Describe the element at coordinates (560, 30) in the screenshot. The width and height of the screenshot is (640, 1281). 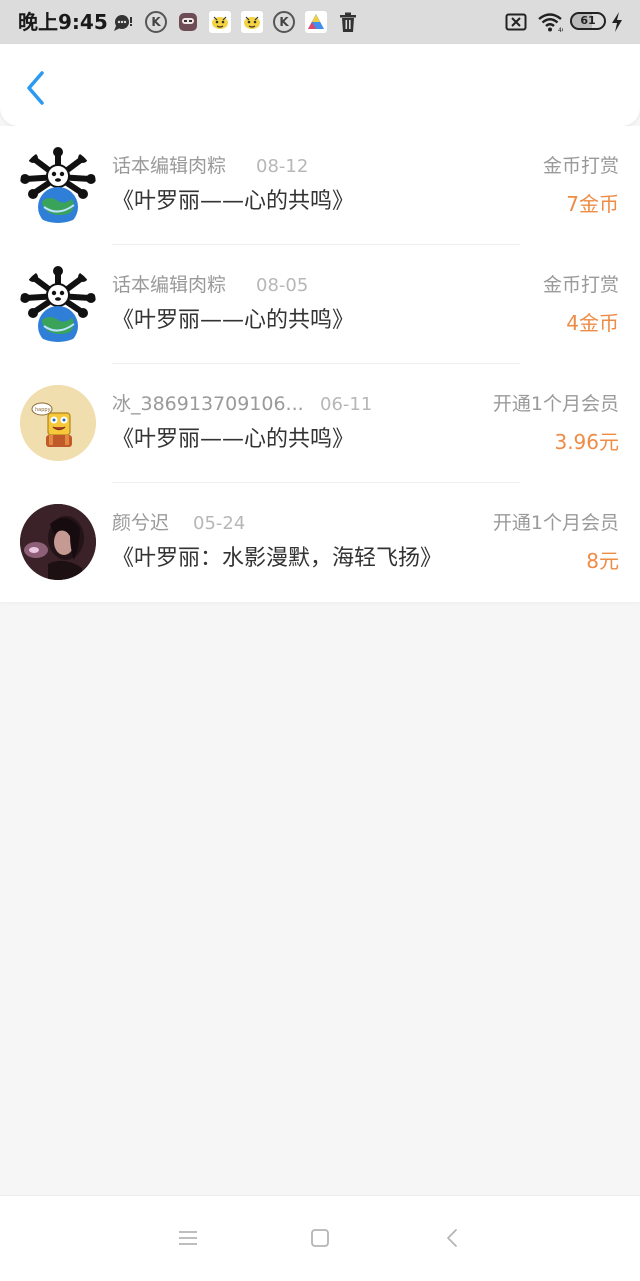
I see `svg-text: 4G` at that location.